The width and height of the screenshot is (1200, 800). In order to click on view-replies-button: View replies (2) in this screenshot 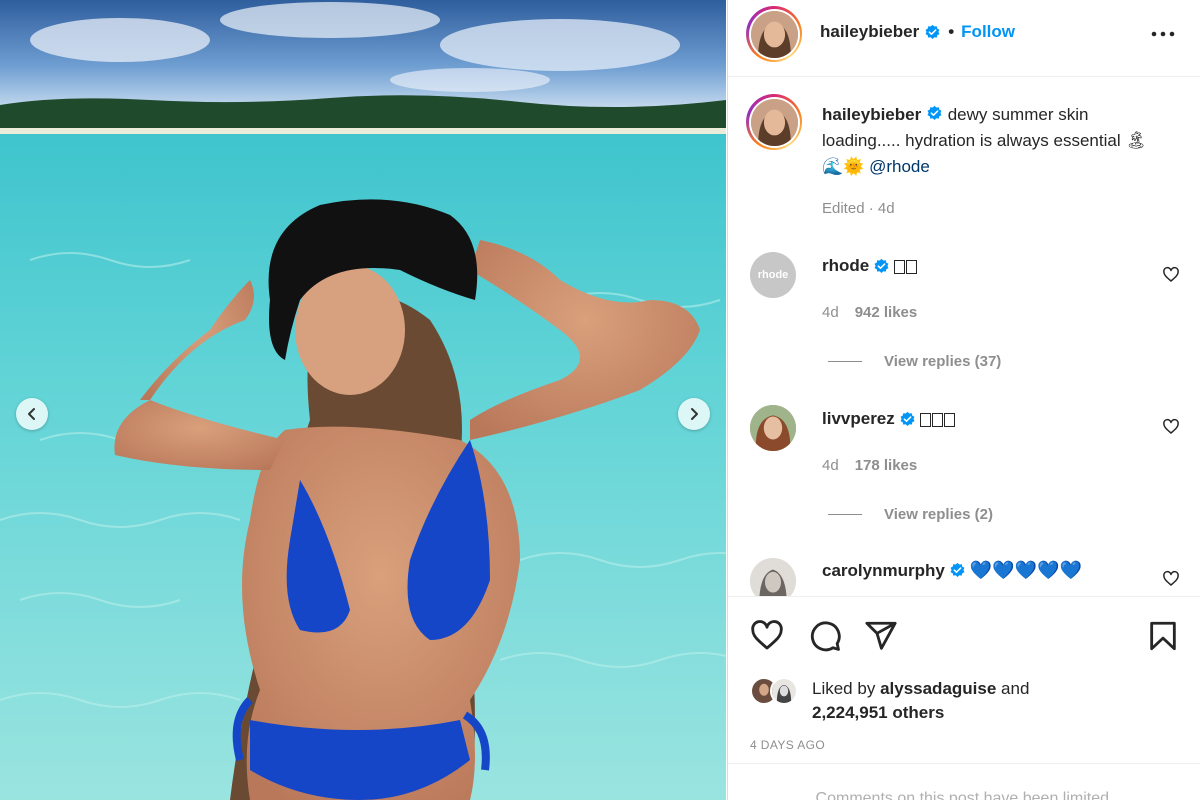, I will do `click(910, 514)`.